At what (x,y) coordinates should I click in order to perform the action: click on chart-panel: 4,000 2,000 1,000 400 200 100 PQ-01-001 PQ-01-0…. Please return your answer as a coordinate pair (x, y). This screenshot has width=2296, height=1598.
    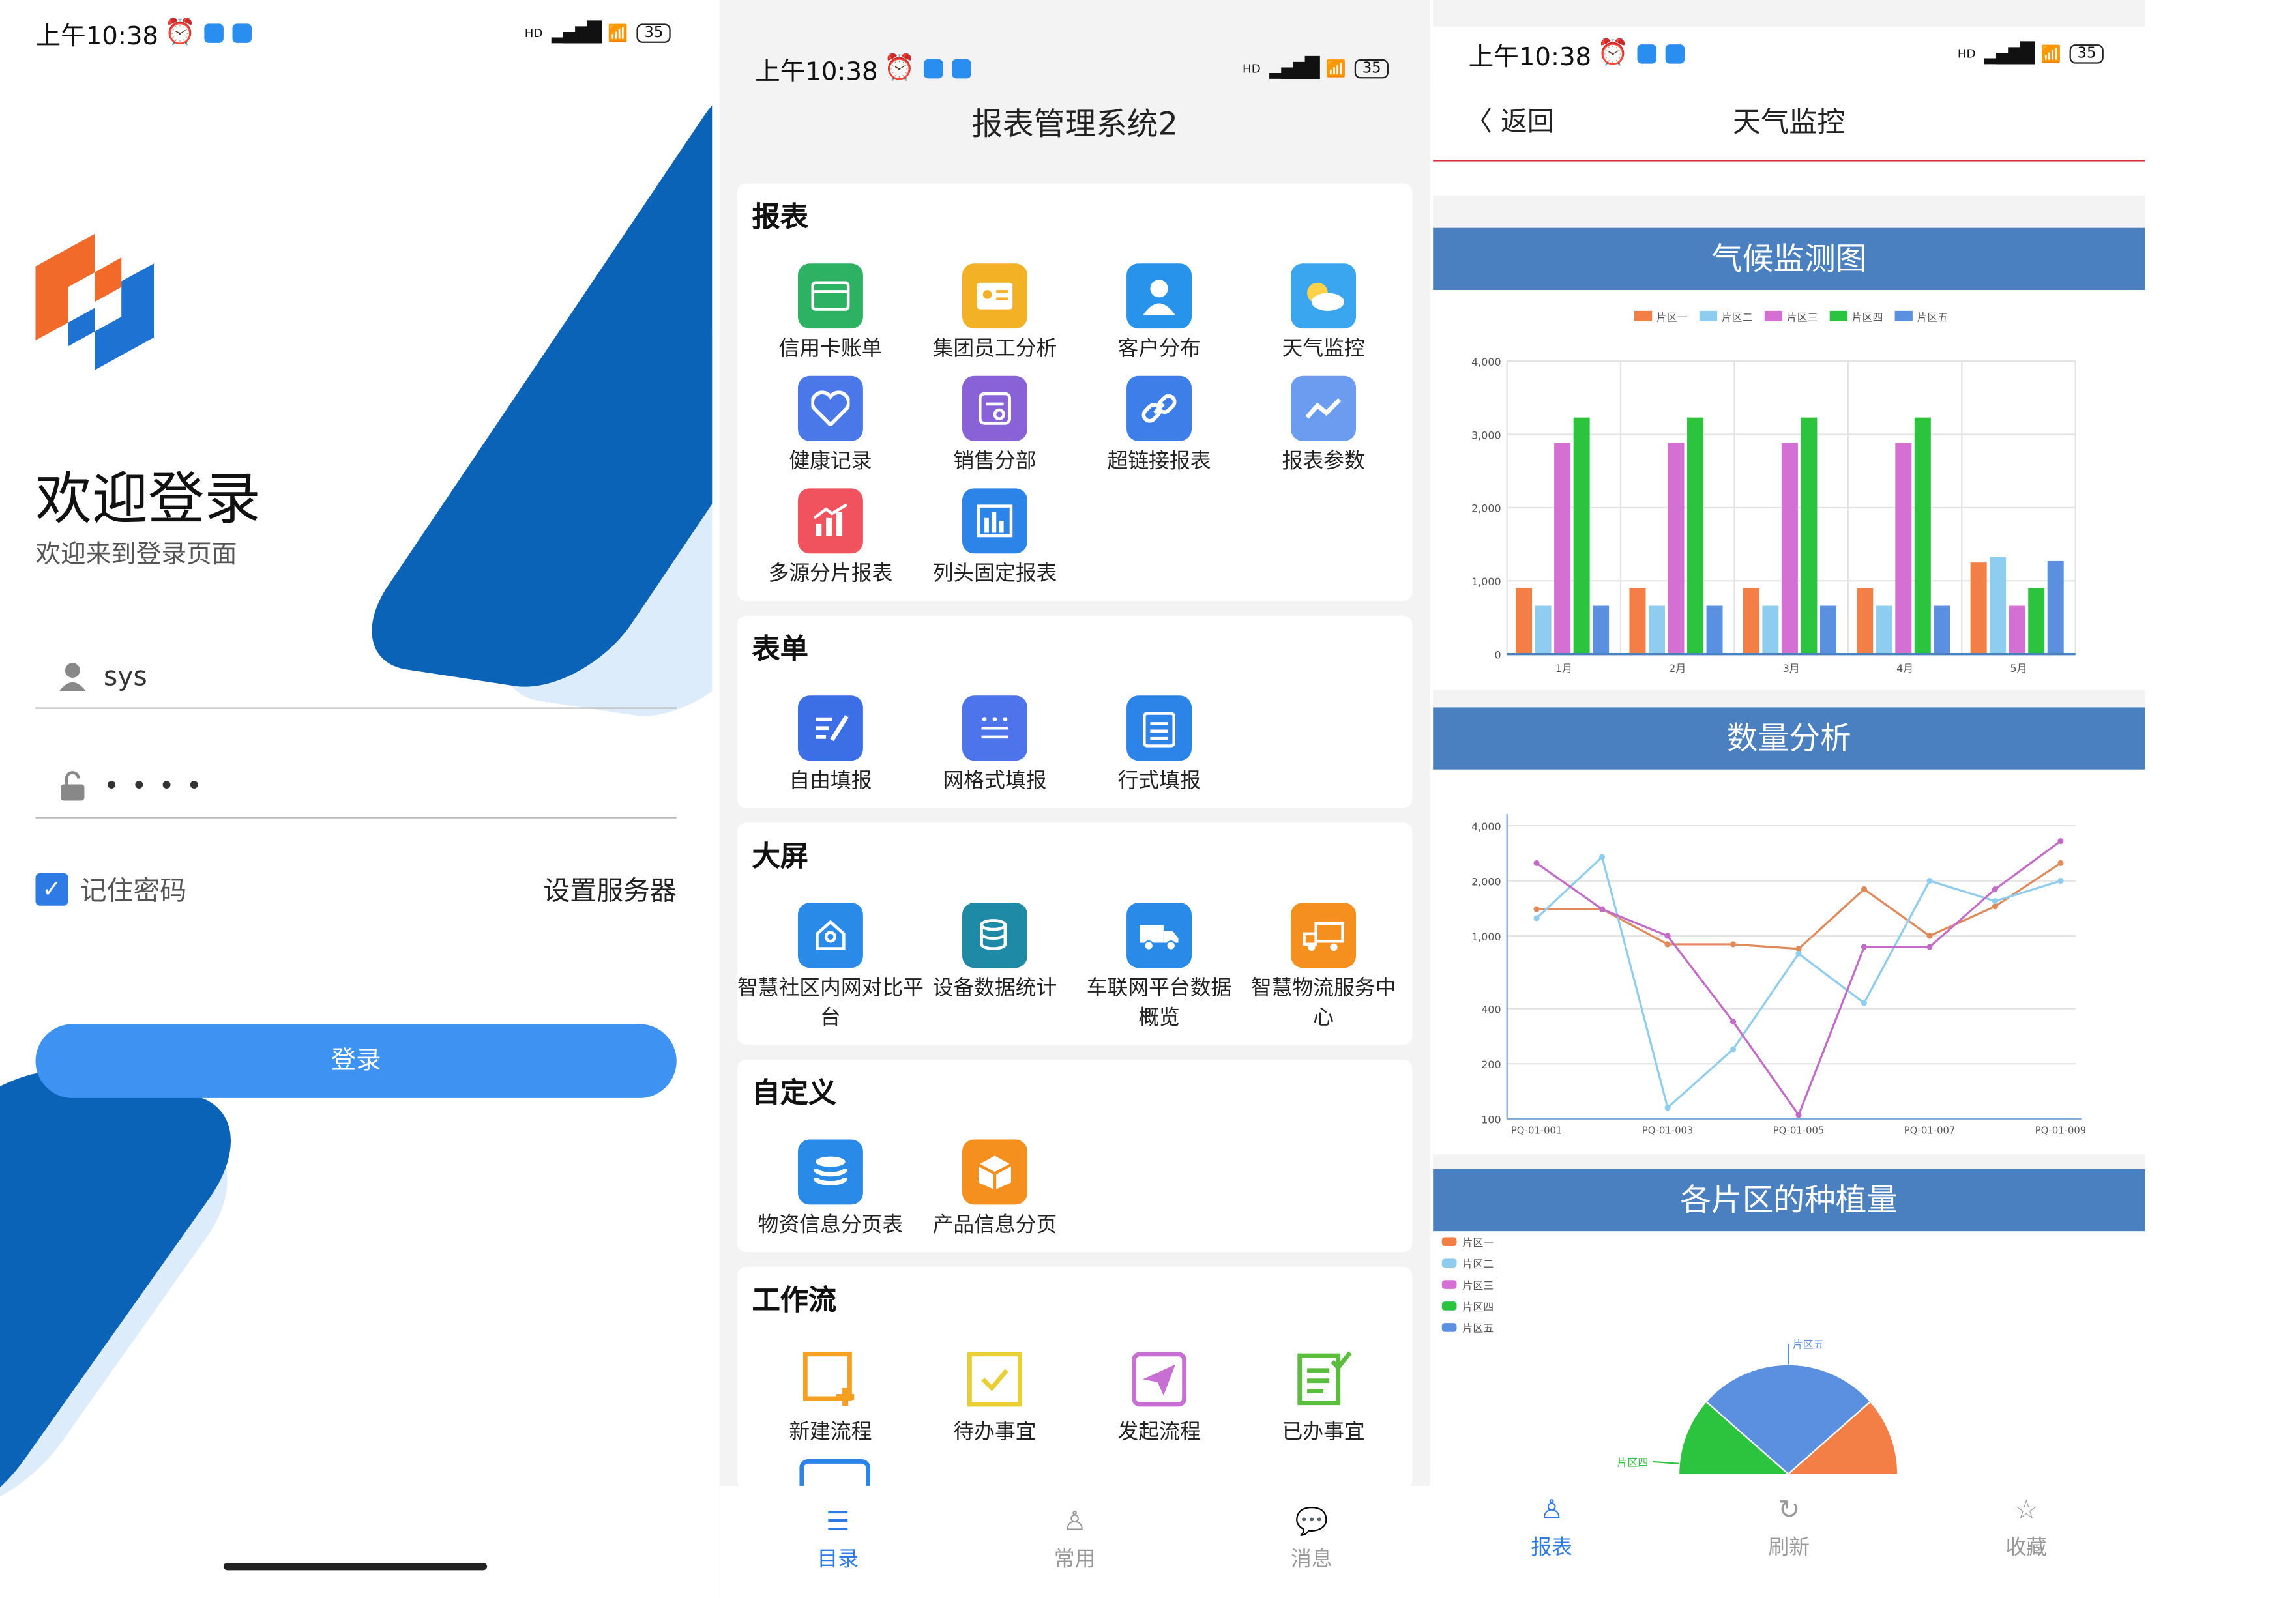
    Looking at the image, I should click on (1789, 962).